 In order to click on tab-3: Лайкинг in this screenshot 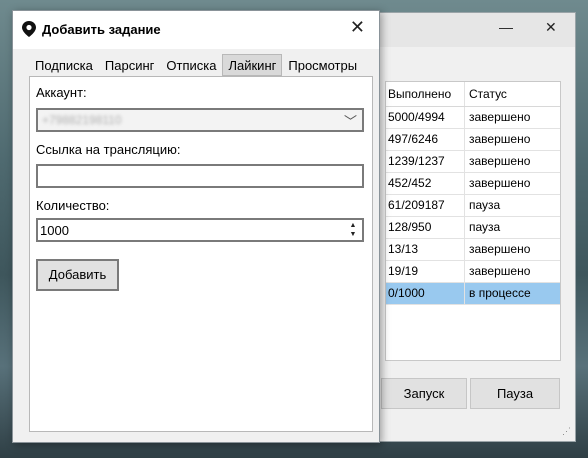, I will do `click(252, 65)`.